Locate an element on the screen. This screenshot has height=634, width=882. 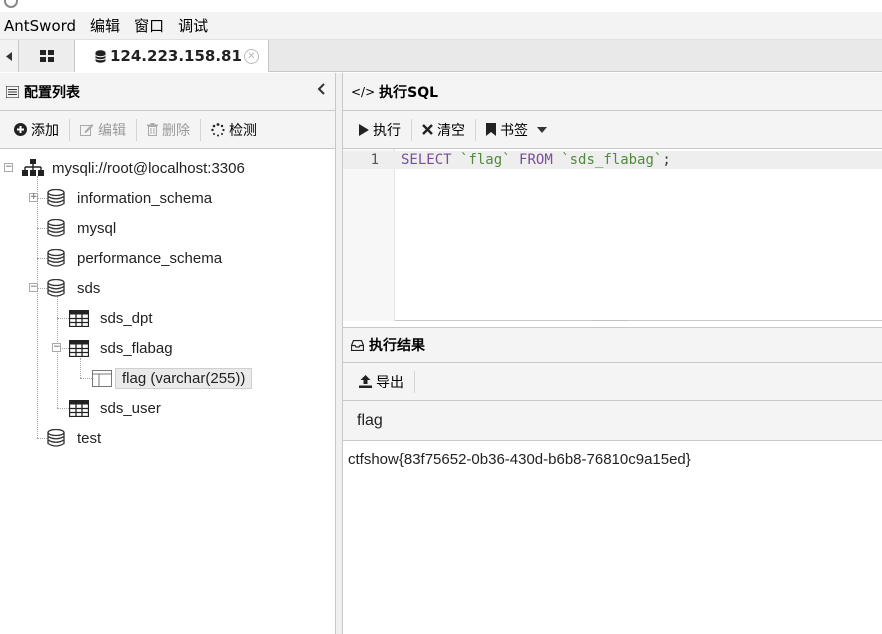
list-icon is located at coordinates (12, 91).